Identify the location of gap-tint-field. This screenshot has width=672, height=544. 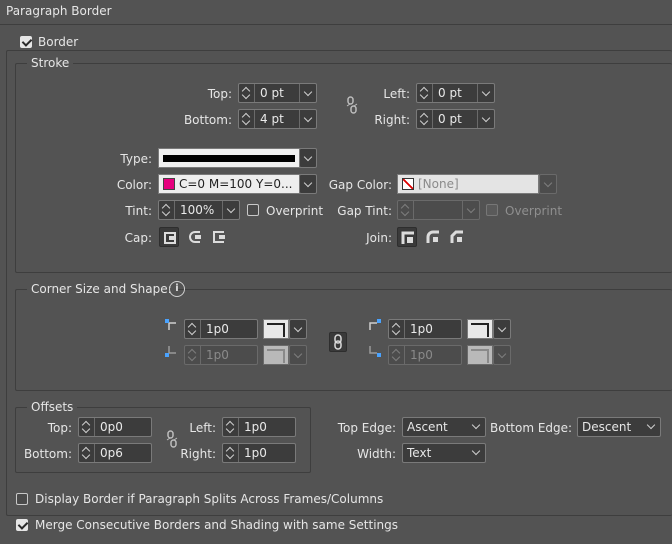
(438, 210).